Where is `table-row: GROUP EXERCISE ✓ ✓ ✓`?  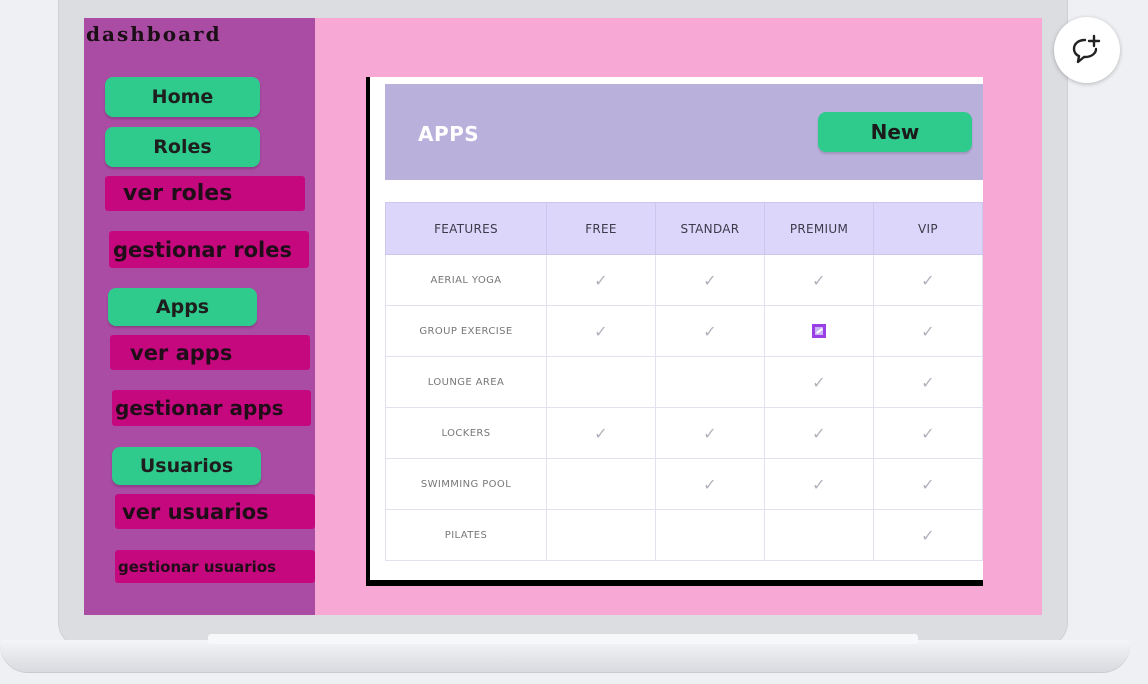 table-row: GROUP EXERCISE ✓ ✓ ✓ is located at coordinates (684, 331).